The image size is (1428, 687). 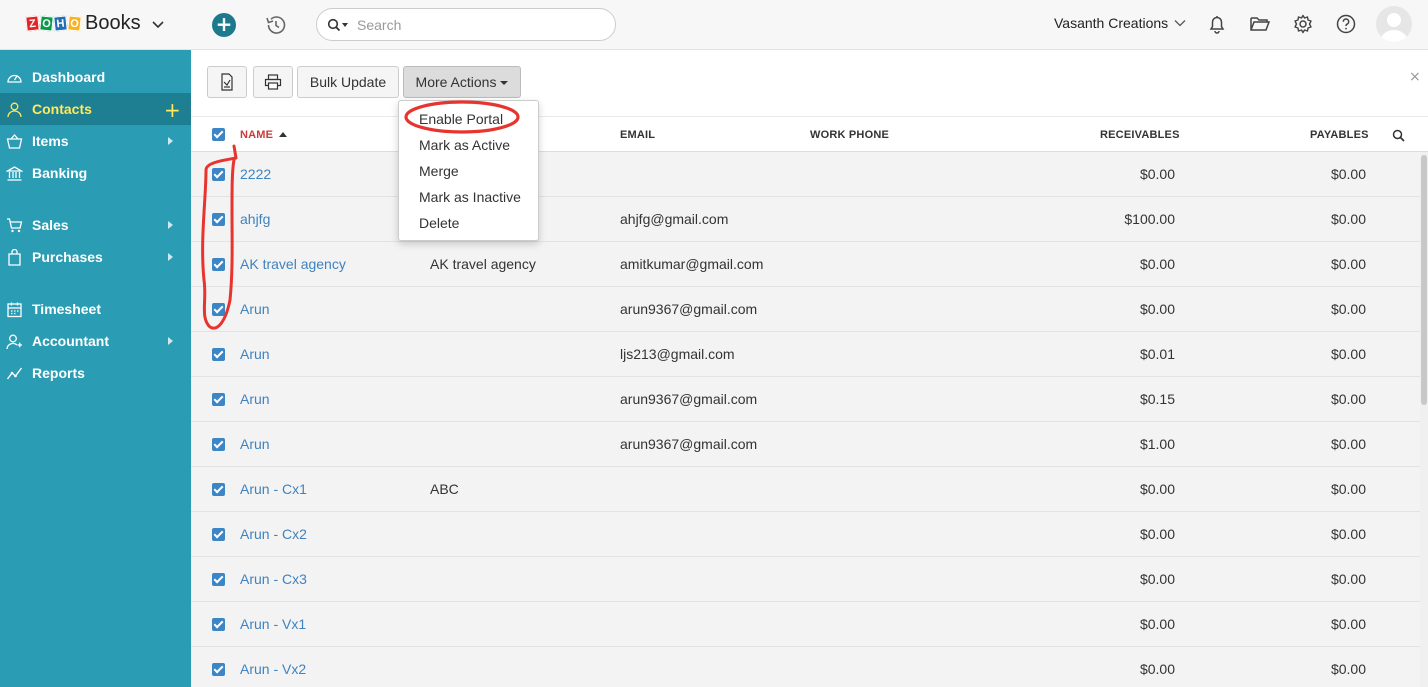 What do you see at coordinates (14, 78) in the screenshot?
I see `dashboard-icon` at bounding box center [14, 78].